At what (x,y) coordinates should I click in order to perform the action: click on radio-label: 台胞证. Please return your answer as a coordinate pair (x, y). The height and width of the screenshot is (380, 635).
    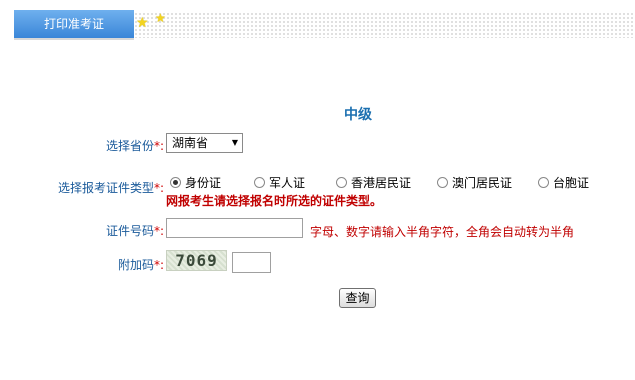
    Looking at the image, I should click on (571, 183).